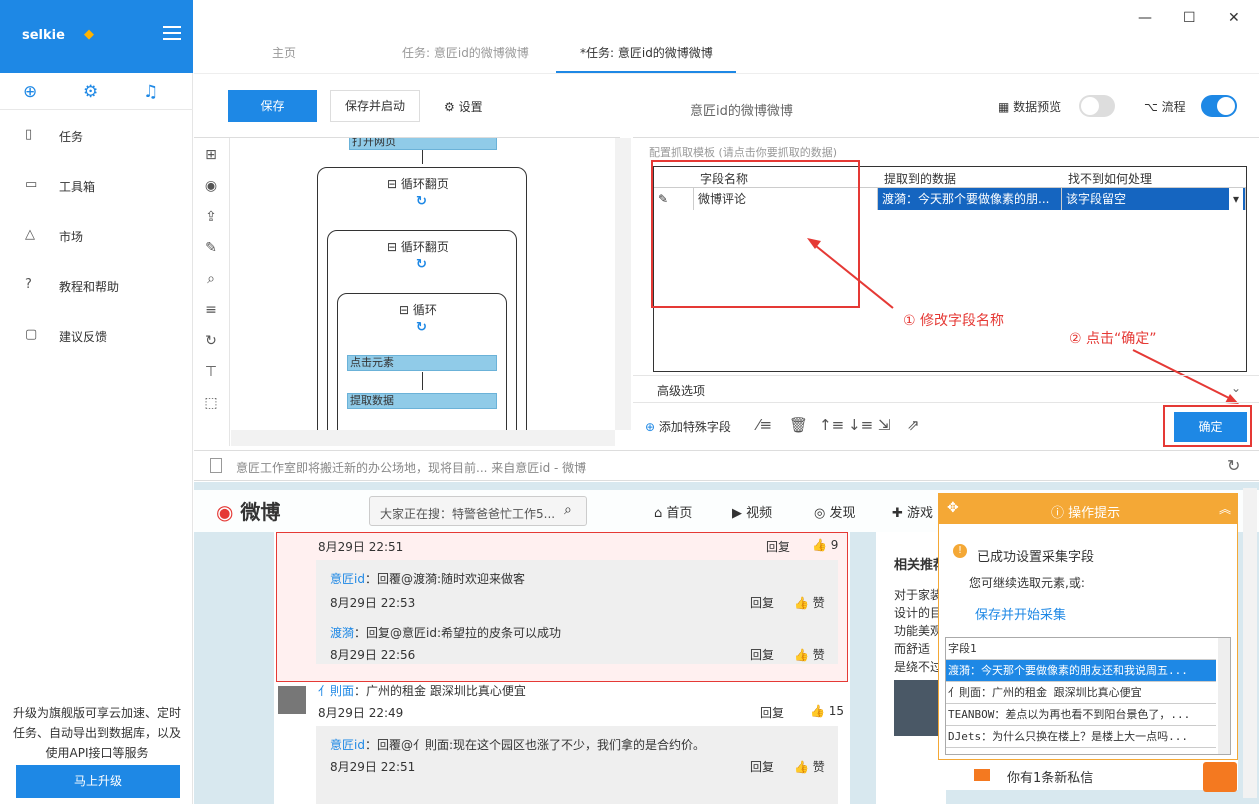  Describe the element at coordinates (726, 465) in the screenshot. I see `url-bar: 意匠工作室即将搬迁新的办公场地，现将目前... 来自意匠id - 微博 ↻` at that location.